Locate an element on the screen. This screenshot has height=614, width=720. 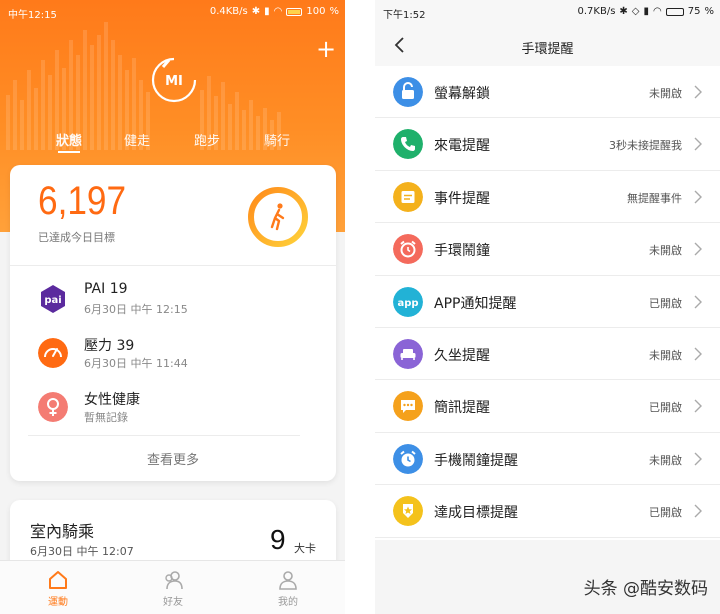
status-bar: 中午12:15 0.4KB/s ✱ ▮ ◠ 100 % is located at coordinates (173, 13).